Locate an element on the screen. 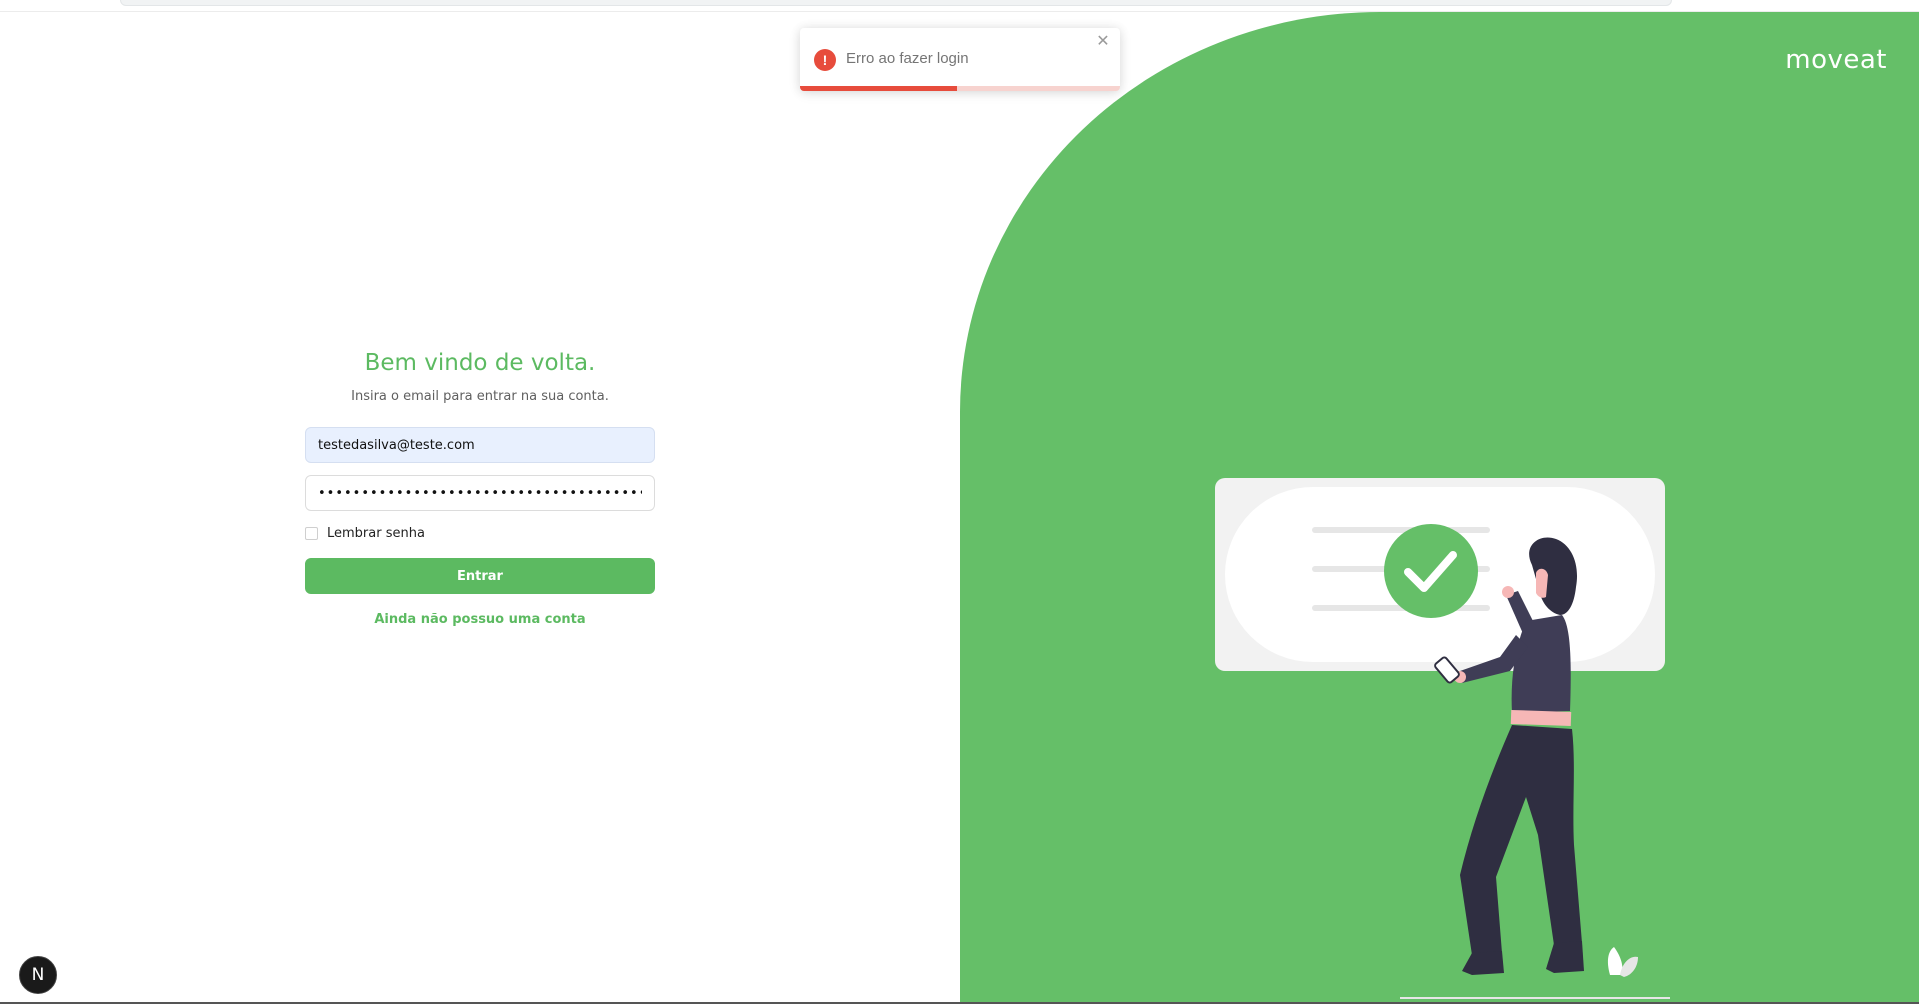 This screenshot has width=1919, height=1004. login-title: Bem vindo de volta. is located at coordinates (480, 363).